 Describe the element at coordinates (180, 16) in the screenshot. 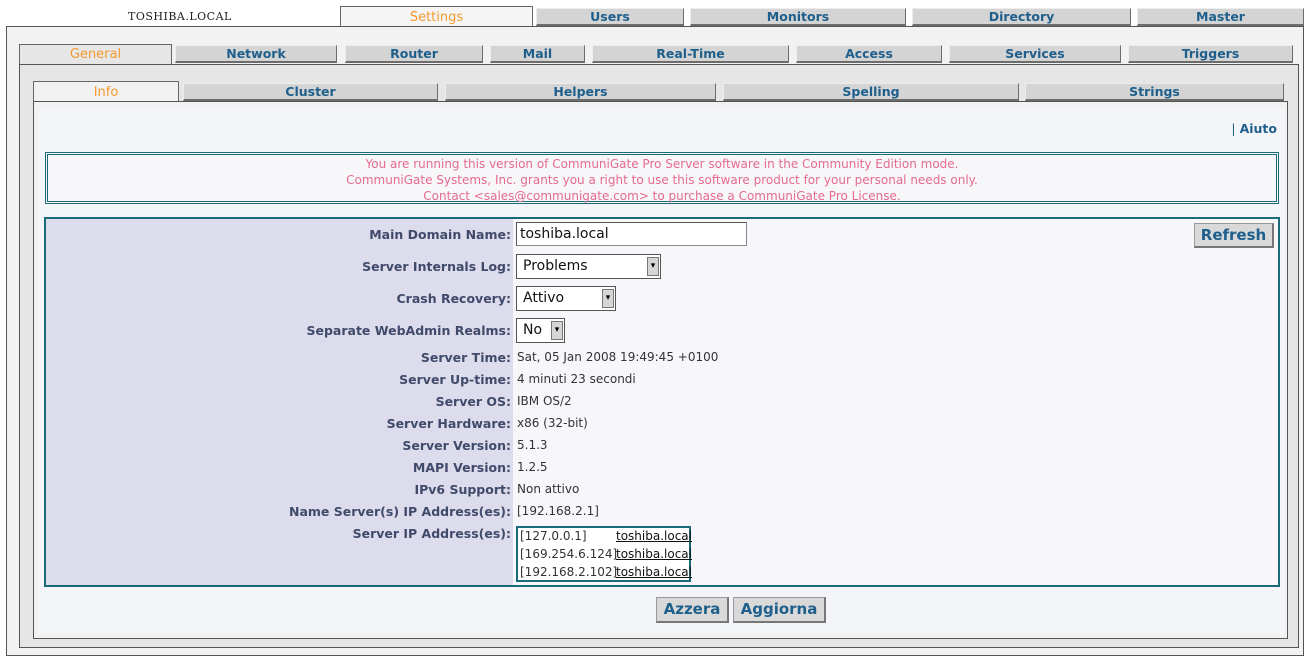

I see `server-hostname: TOSHIBA.LOCAL` at that location.